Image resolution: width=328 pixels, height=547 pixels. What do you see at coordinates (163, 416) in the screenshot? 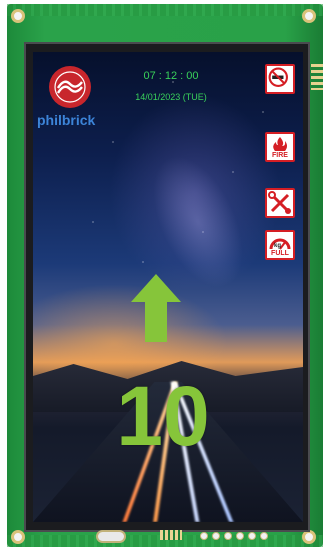
I see `floor-number: 10` at bounding box center [163, 416].